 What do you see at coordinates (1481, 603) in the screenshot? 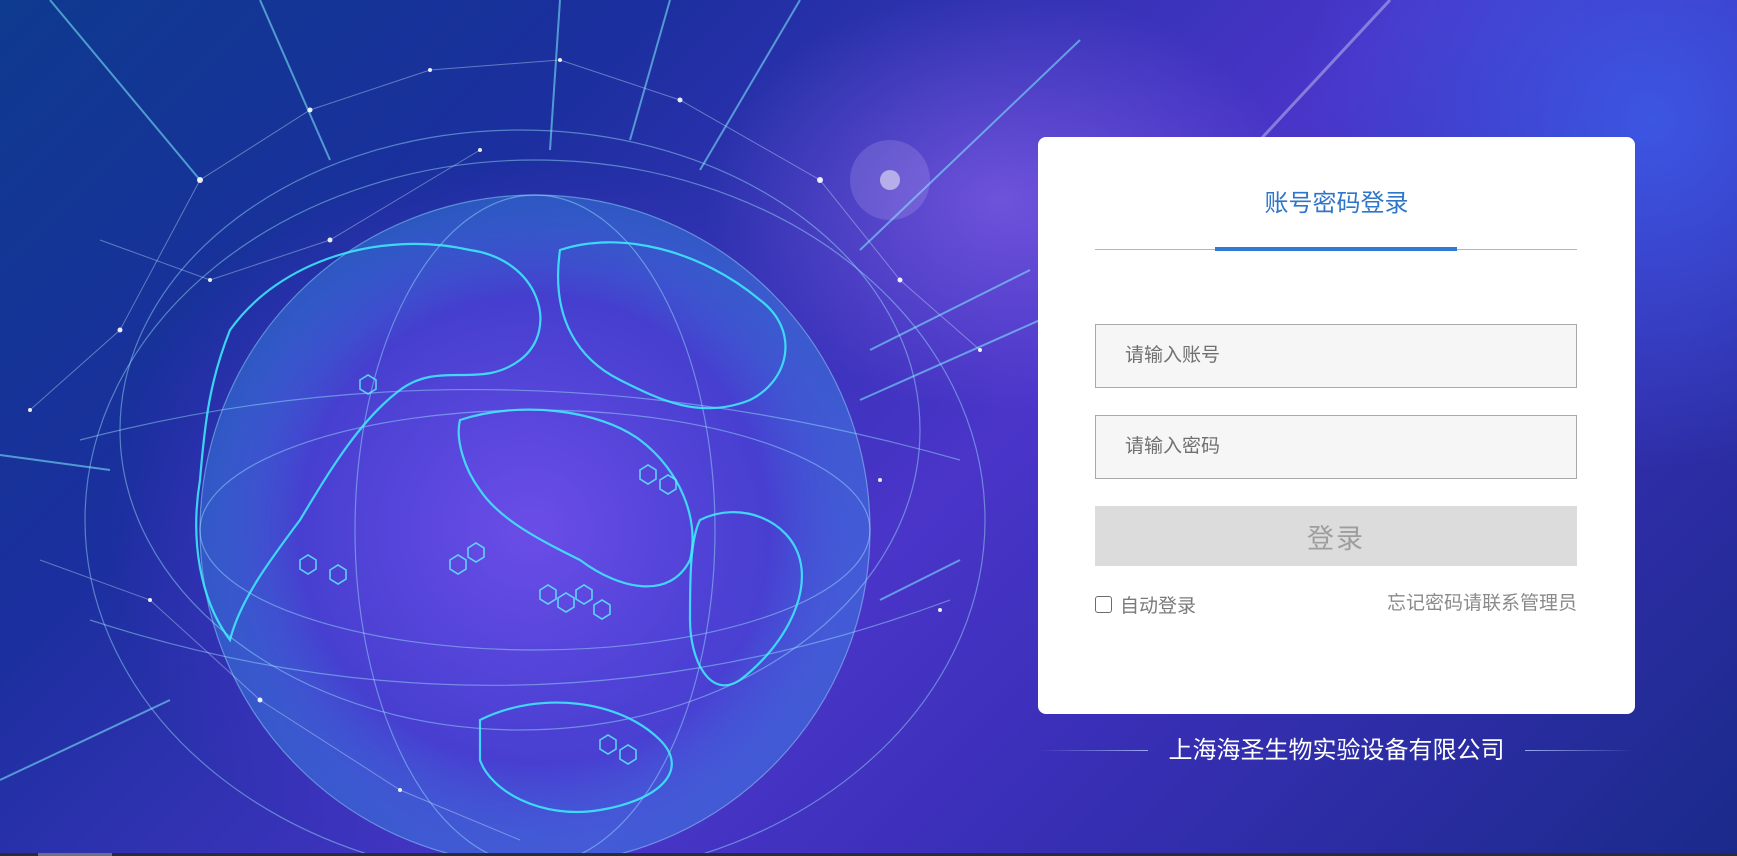
I see `forgot-password-hint: 忘记密码请联系管理员` at bounding box center [1481, 603].